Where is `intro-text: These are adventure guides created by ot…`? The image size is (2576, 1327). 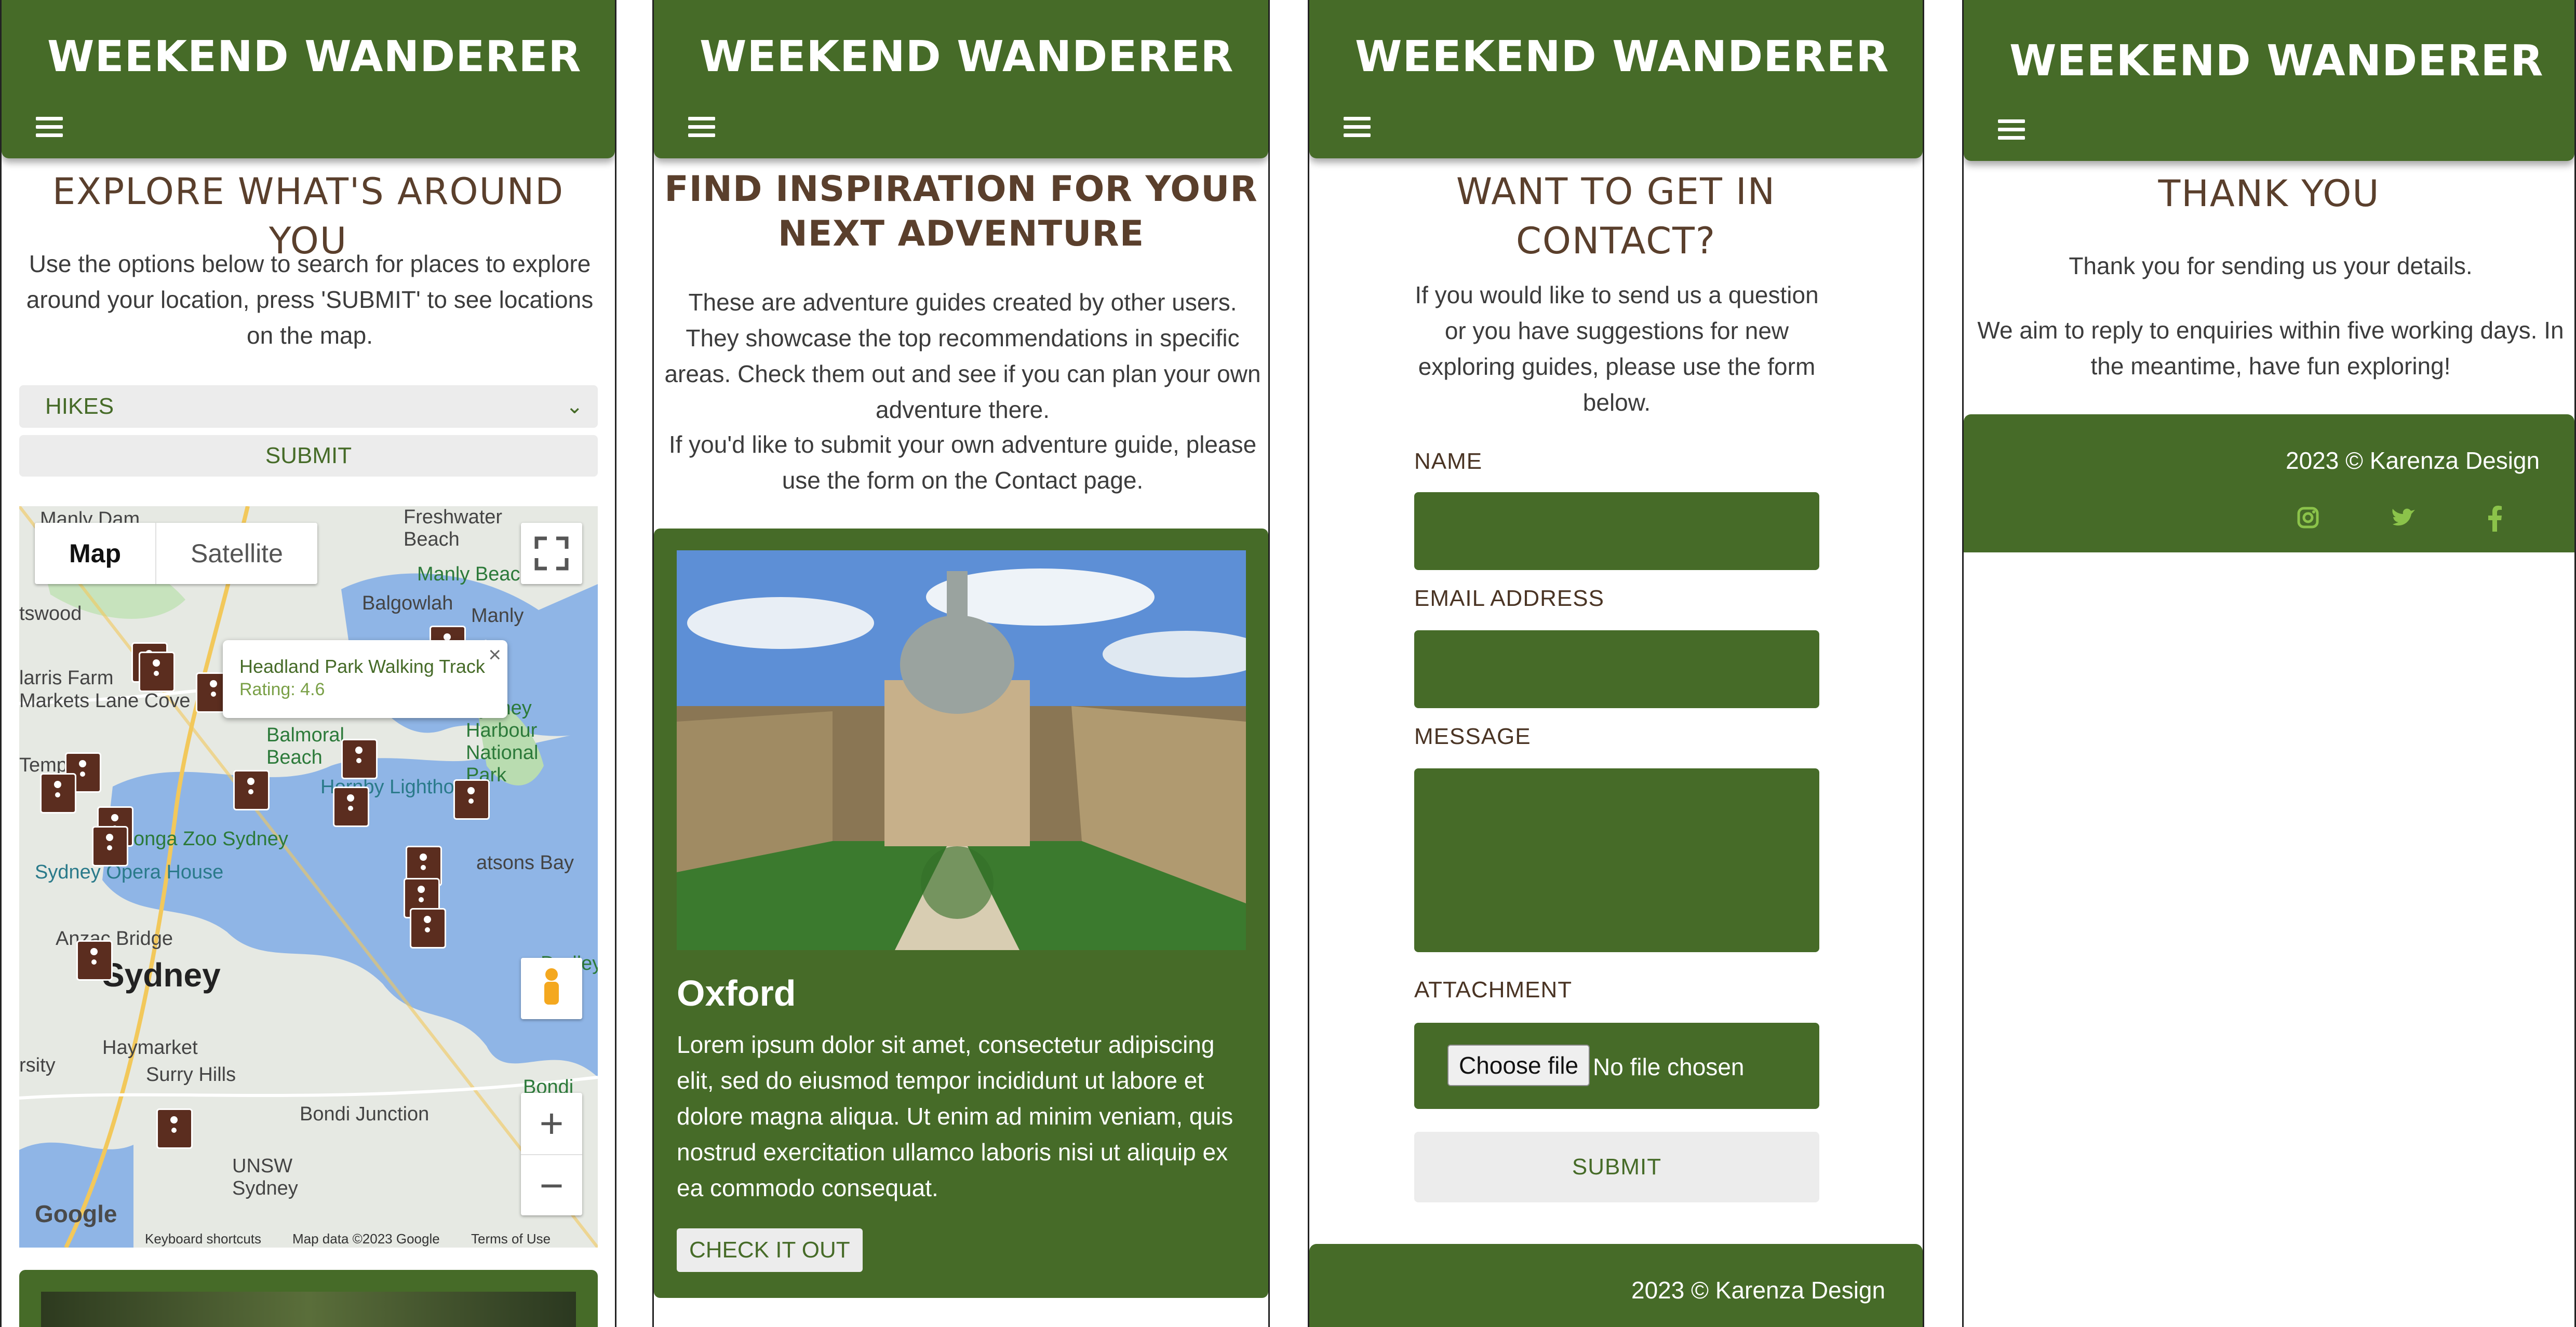 intro-text: These are adventure guides created by ot… is located at coordinates (963, 356).